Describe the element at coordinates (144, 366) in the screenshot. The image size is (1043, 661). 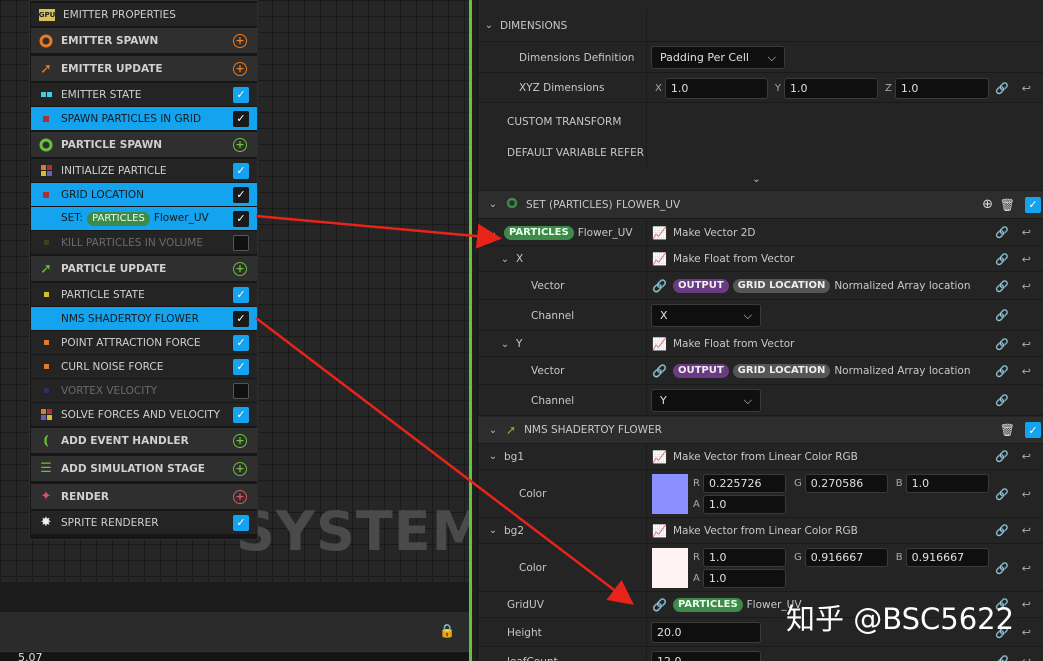
I see `stack-curl-noise: CURL NOISE FORCE ✓` at that location.